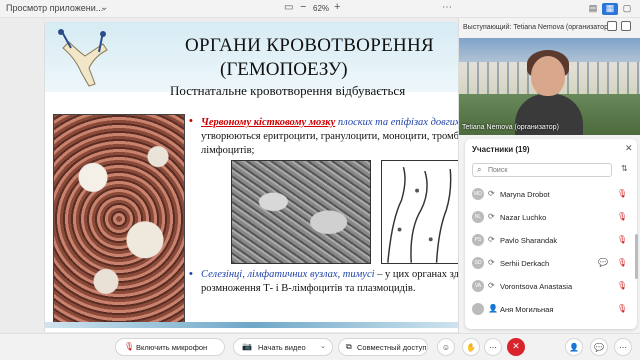 Image resolution: width=640 pixels, height=360 pixels. What do you see at coordinates (251, 325) in the screenshot?
I see `slide-footer-bar` at bounding box center [251, 325].